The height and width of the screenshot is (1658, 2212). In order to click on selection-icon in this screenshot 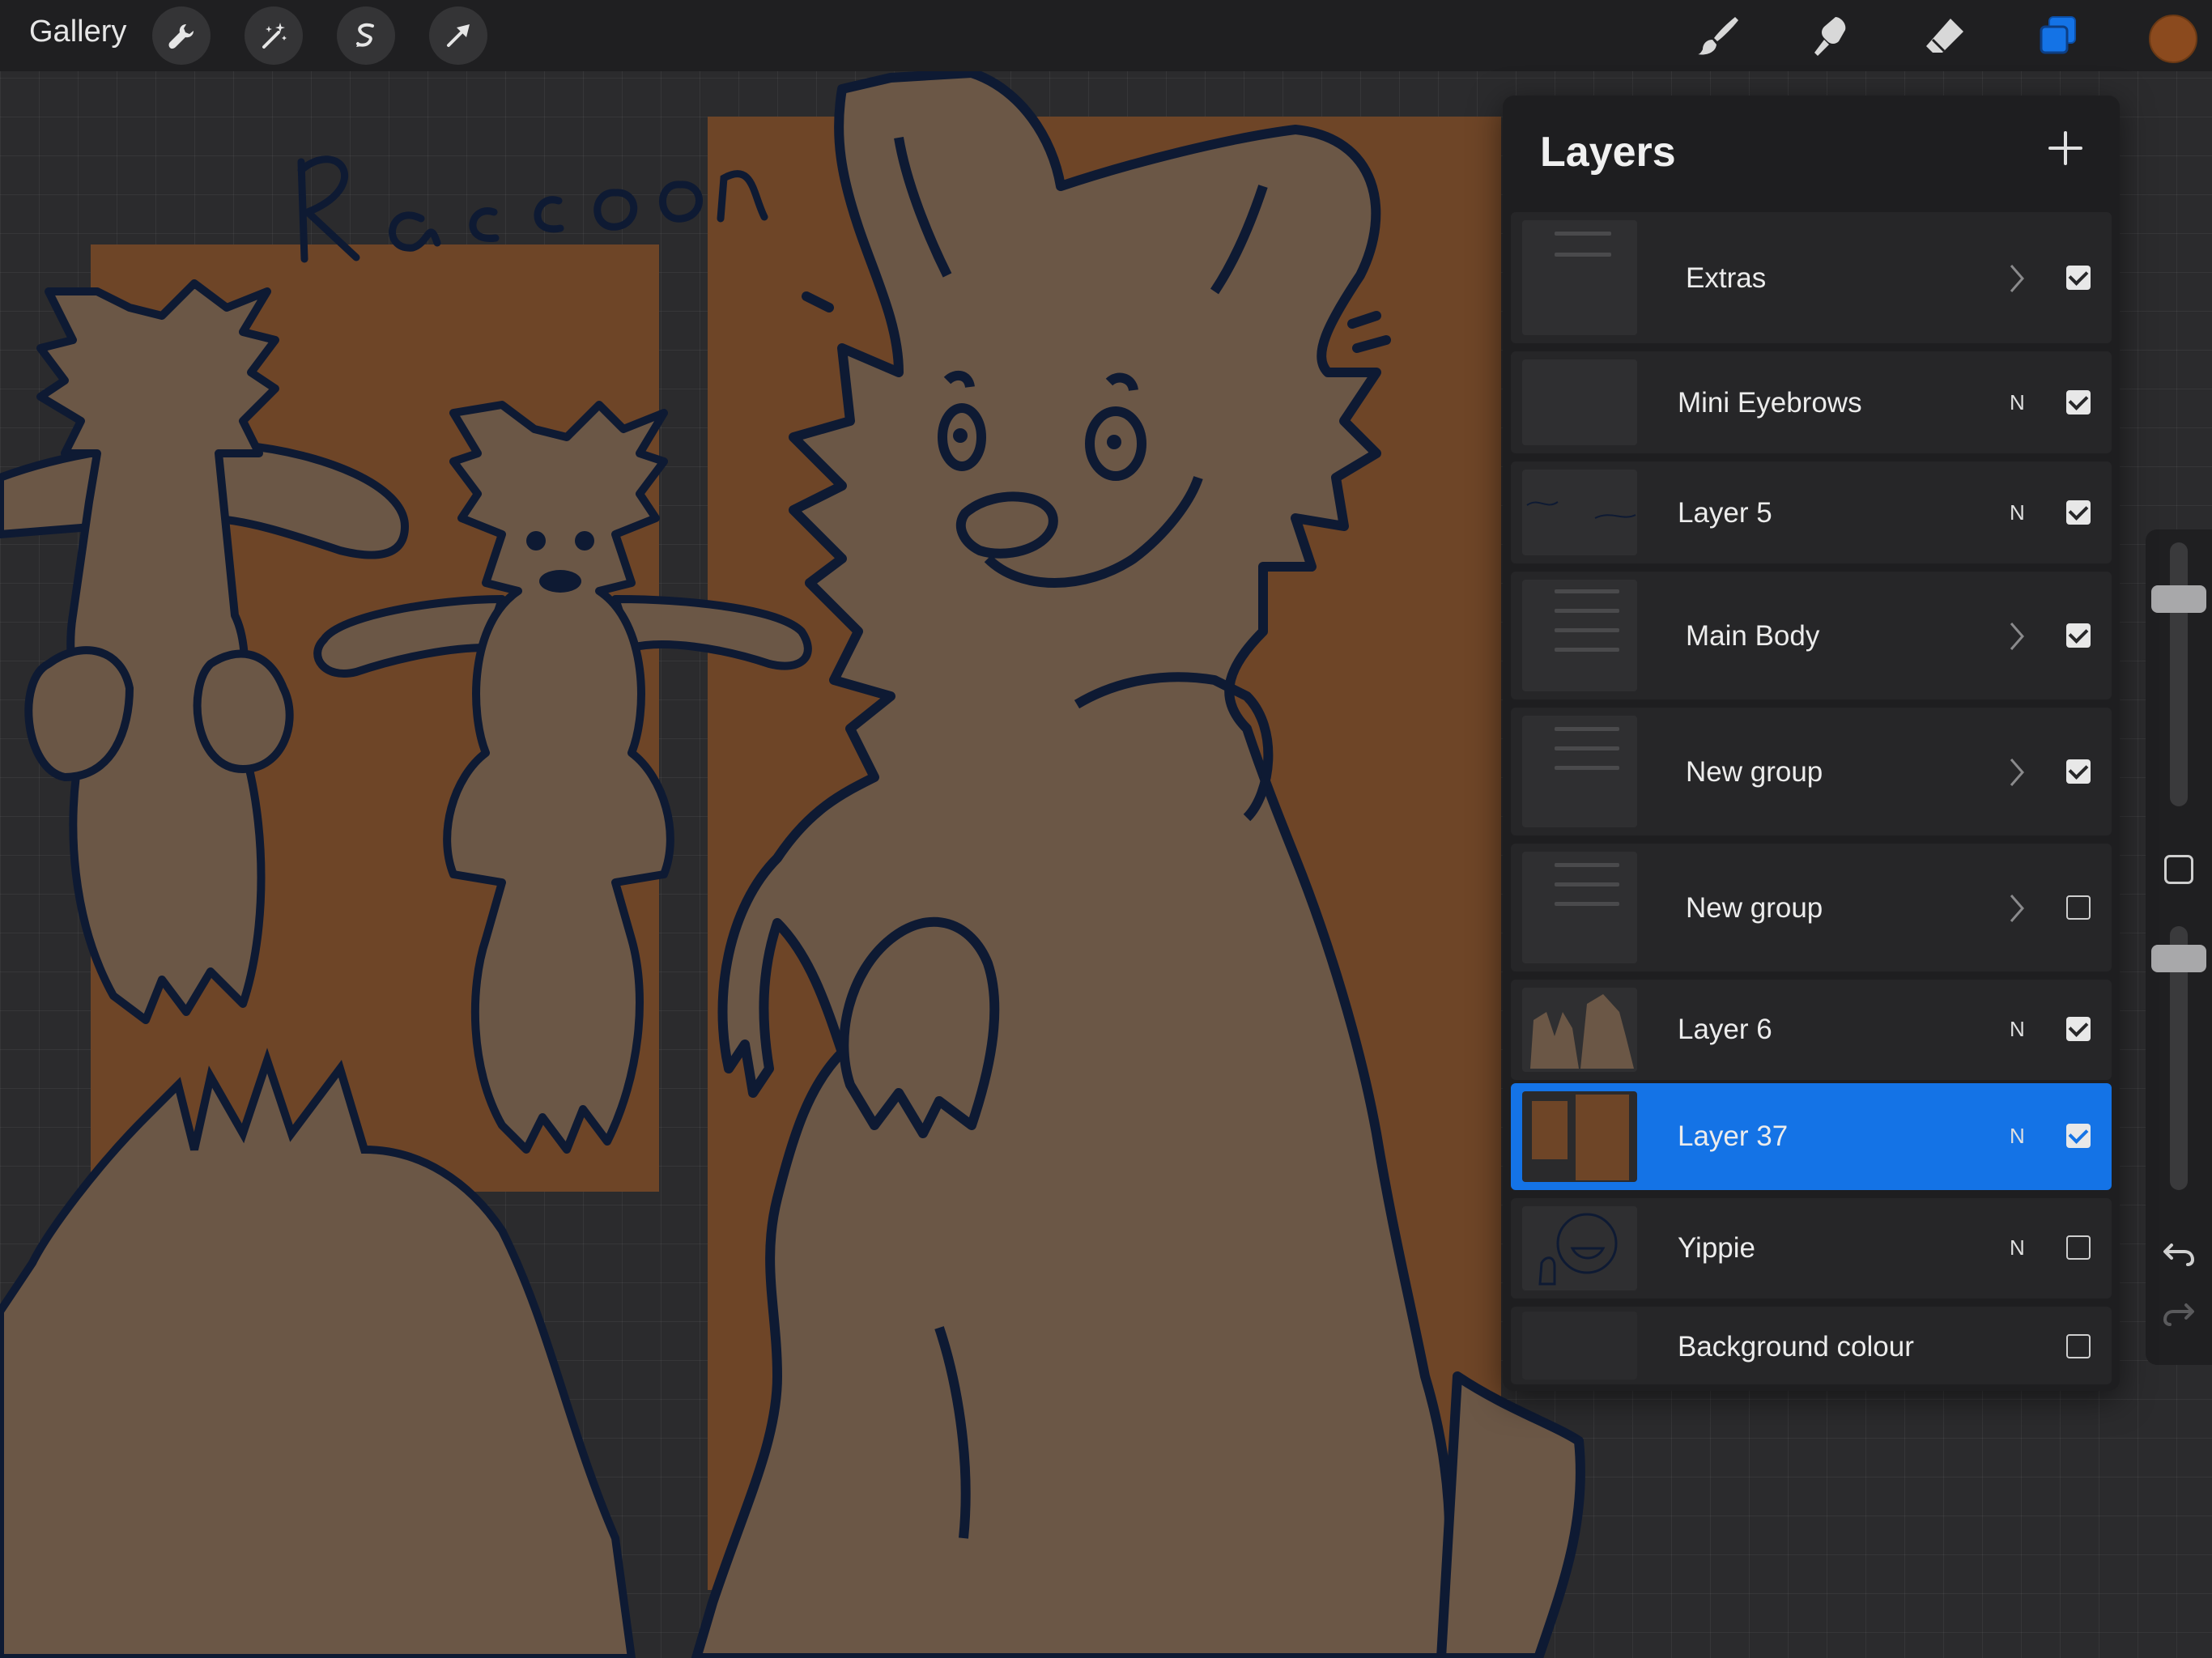, I will do `click(365, 35)`.